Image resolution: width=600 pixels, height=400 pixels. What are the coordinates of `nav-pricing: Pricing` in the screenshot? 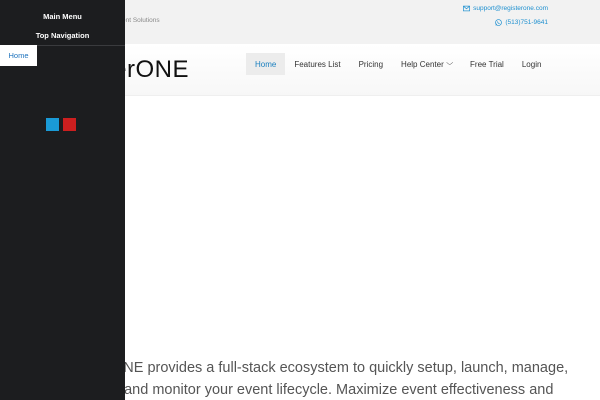 It's located at (371, 64).